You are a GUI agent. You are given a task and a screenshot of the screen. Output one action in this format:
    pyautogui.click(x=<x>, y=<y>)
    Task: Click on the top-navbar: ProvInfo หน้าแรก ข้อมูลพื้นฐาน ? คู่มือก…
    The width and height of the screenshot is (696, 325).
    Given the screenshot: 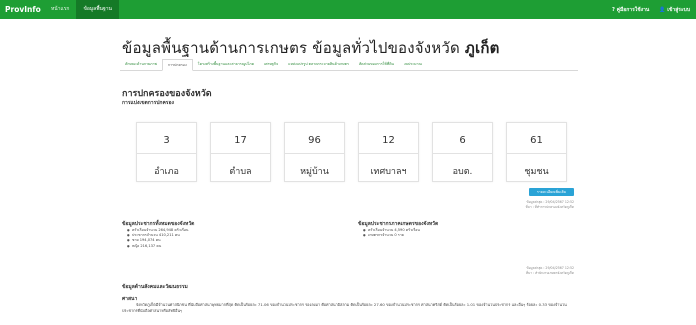 What is the action you would take?
    pyautogui.click(x=348, y=9)
    